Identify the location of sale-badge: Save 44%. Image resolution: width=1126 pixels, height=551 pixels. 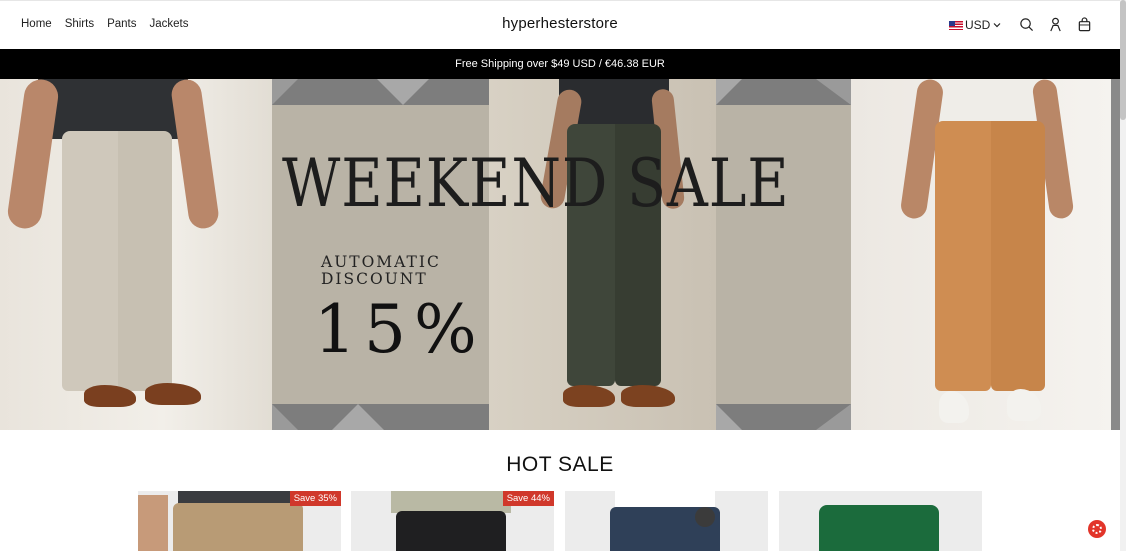
(528, 498).